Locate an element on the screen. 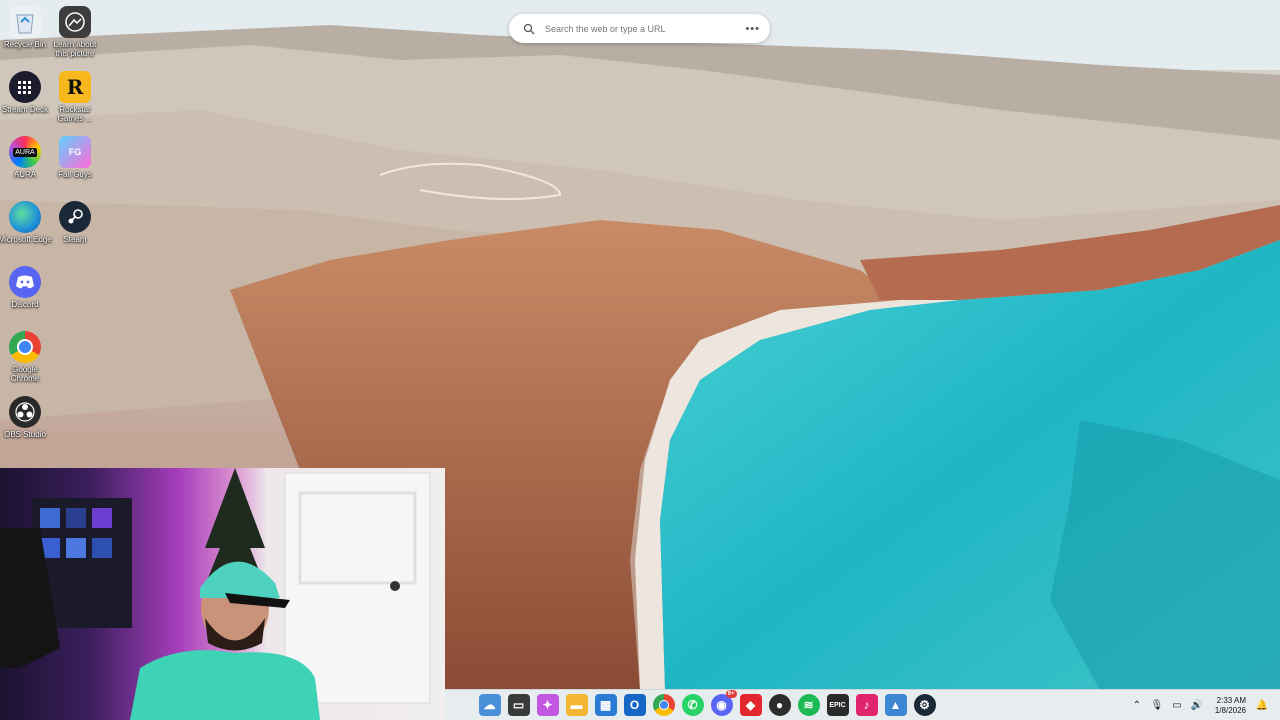 The image size is (1280, 720). desktop-icon-label: OBS Studio is located at coordinates (25, 434).